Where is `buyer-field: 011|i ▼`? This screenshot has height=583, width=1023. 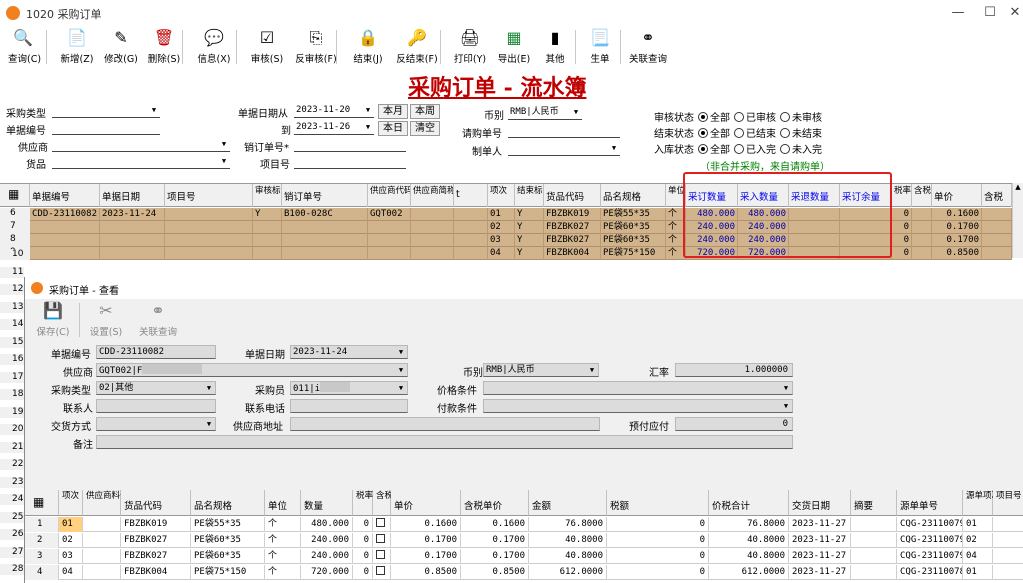 buyer-field: 011|i ▼ is located at coordinates (349, 388).